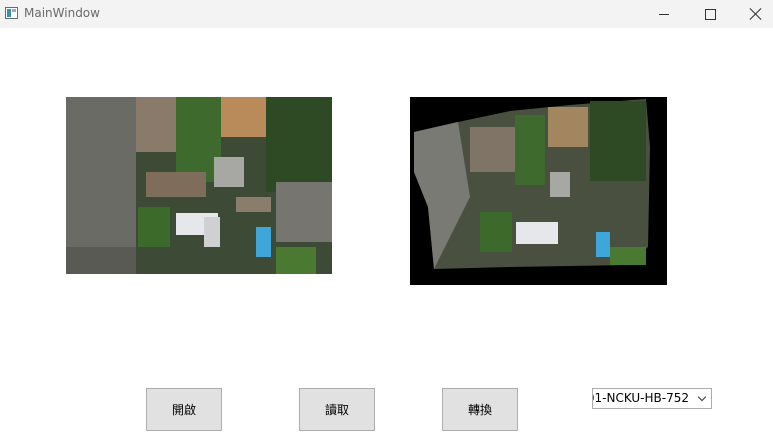 This screenshot has width=773, height=438. Describe the element at coordinates (11, 13) in the screenshot. I see `app-icon` at that location.